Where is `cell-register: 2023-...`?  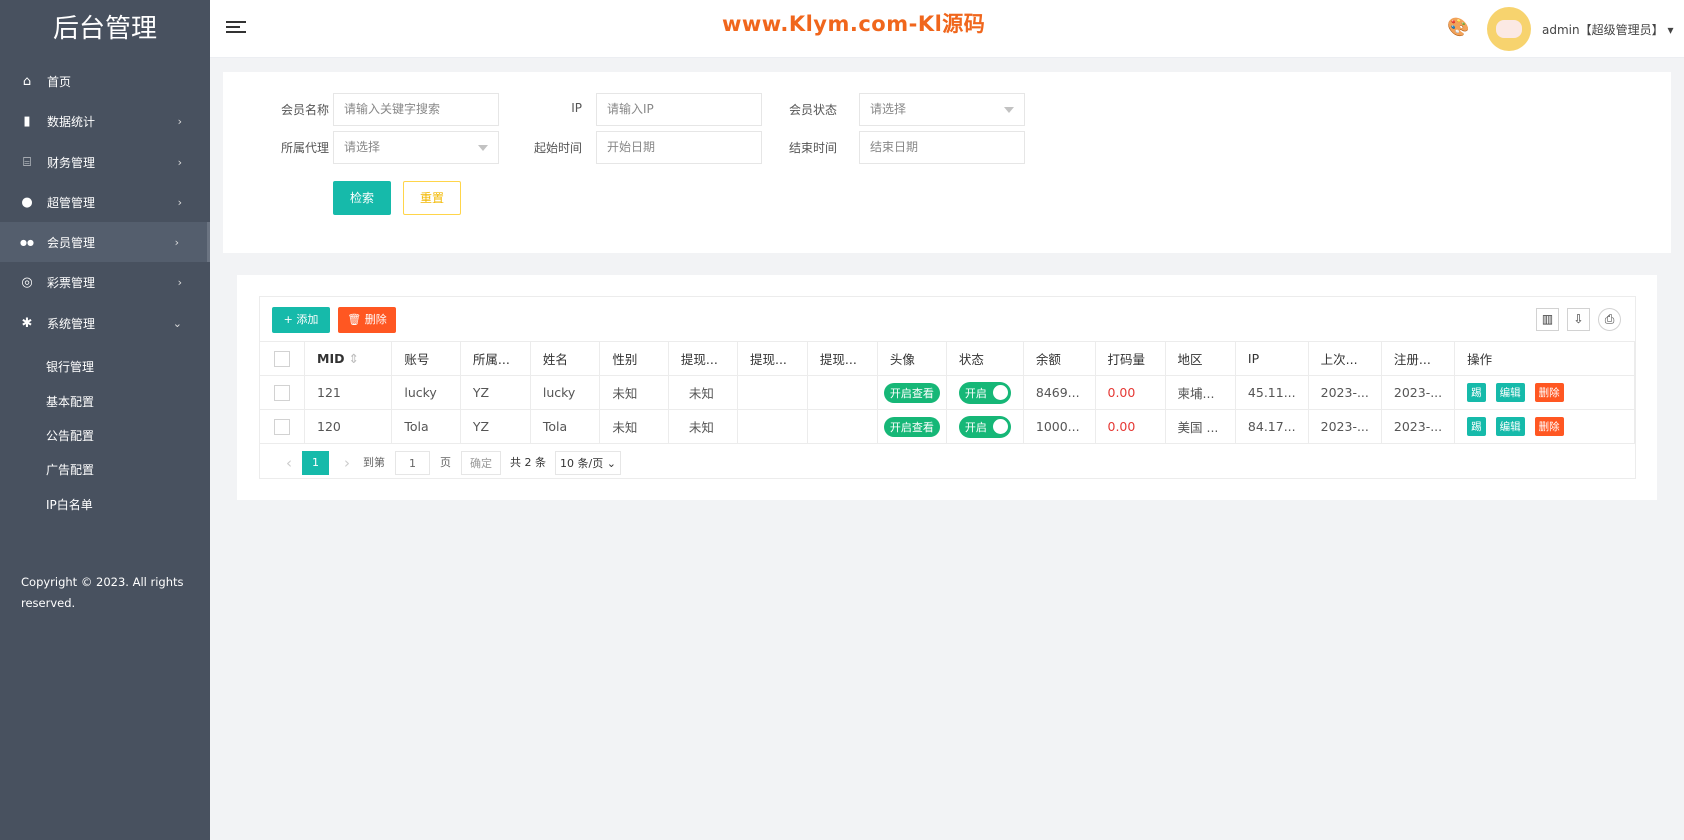 cell-register: 2023-... is located at coordinates (1418, 392).